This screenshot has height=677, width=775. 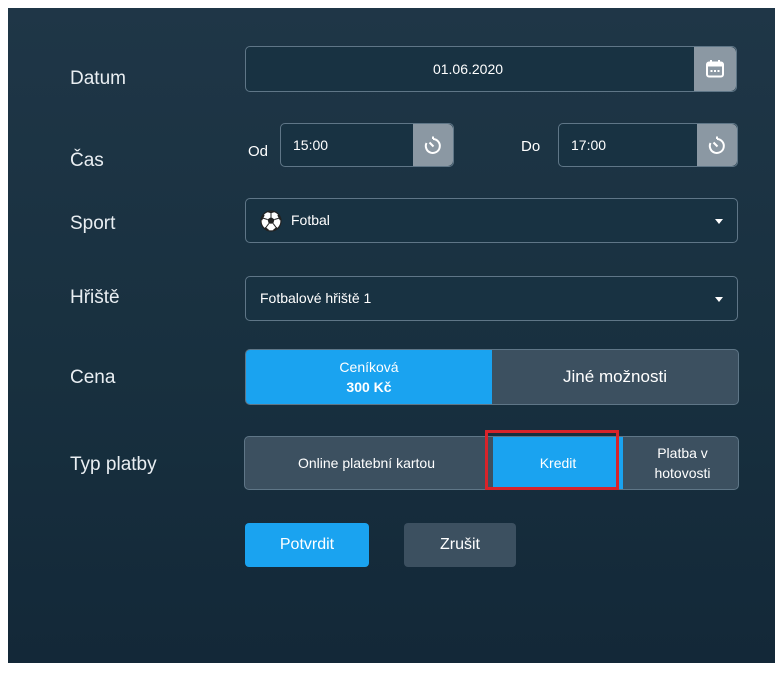 I want to click on time-from-label: Od, so click(x=258, y=151).